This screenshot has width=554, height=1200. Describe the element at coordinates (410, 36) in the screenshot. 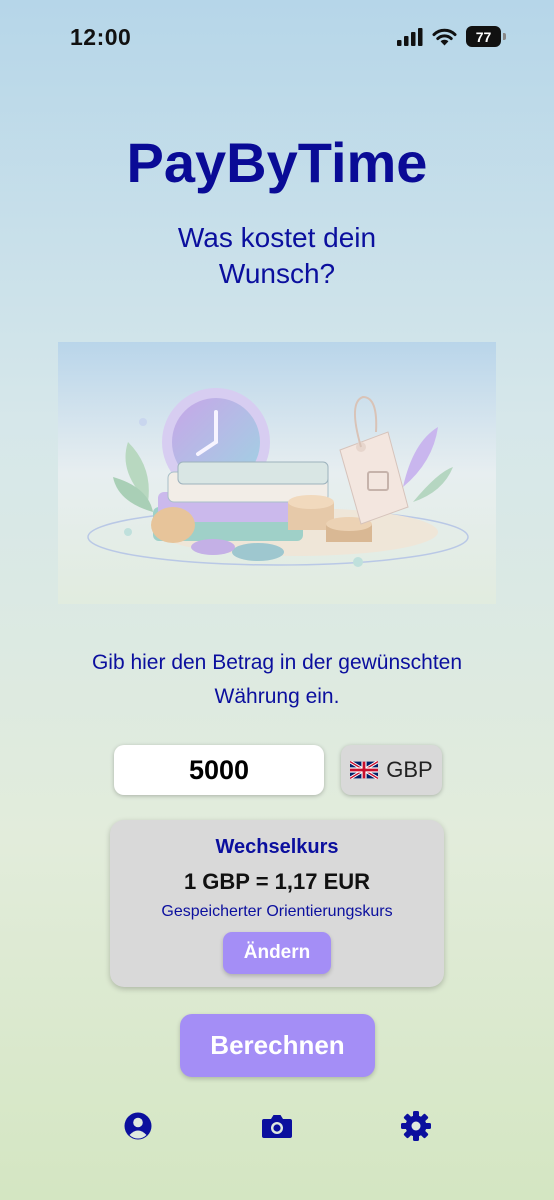

I see `cellular-signal-icon` at that location.